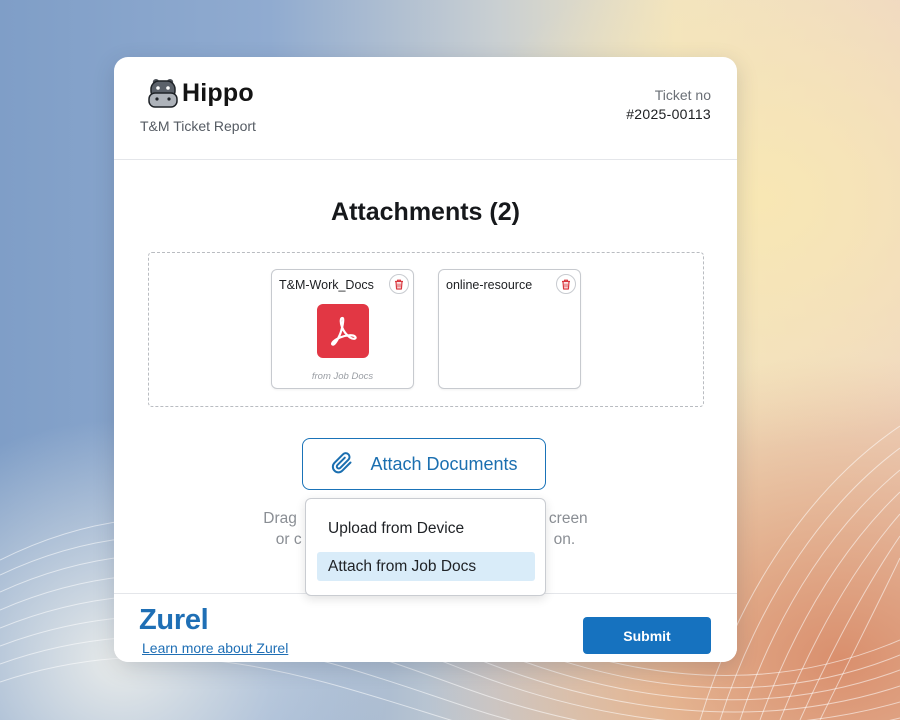 Image resolution: width=900 pixels, height=720 pixels. What do you see at coordinates (647, 635) in the screenshot?
I see `submit-button: Submit` at bounding box center [647, 635].